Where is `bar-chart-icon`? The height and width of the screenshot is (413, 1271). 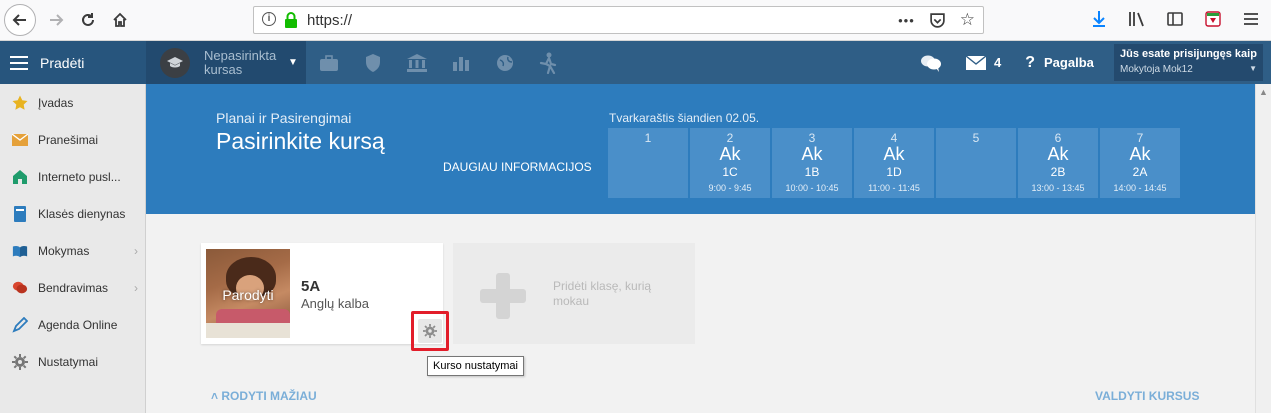 bar-chart-icon is located at coordinates (461, 63).